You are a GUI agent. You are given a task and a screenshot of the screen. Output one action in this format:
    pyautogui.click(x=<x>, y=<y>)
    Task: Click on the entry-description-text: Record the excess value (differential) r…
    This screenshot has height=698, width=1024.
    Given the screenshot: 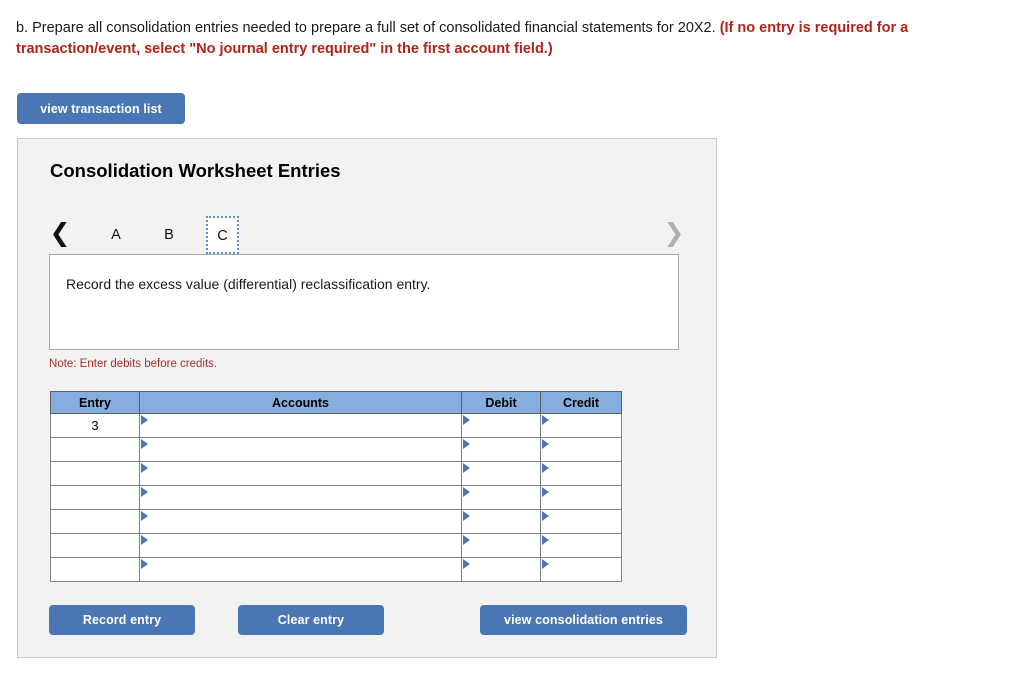 What is the action you would take?
    pyautogui.click(x=248, y=284)
    